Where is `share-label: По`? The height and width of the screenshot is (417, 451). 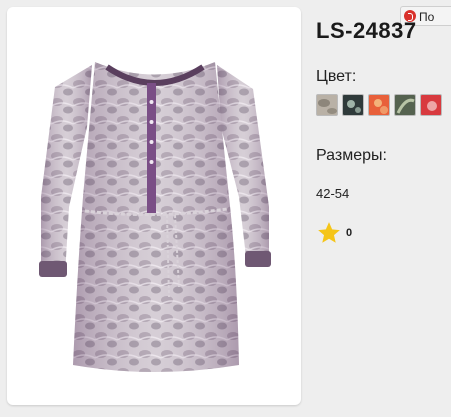 share-label: По is located at coordinates (427, 17).